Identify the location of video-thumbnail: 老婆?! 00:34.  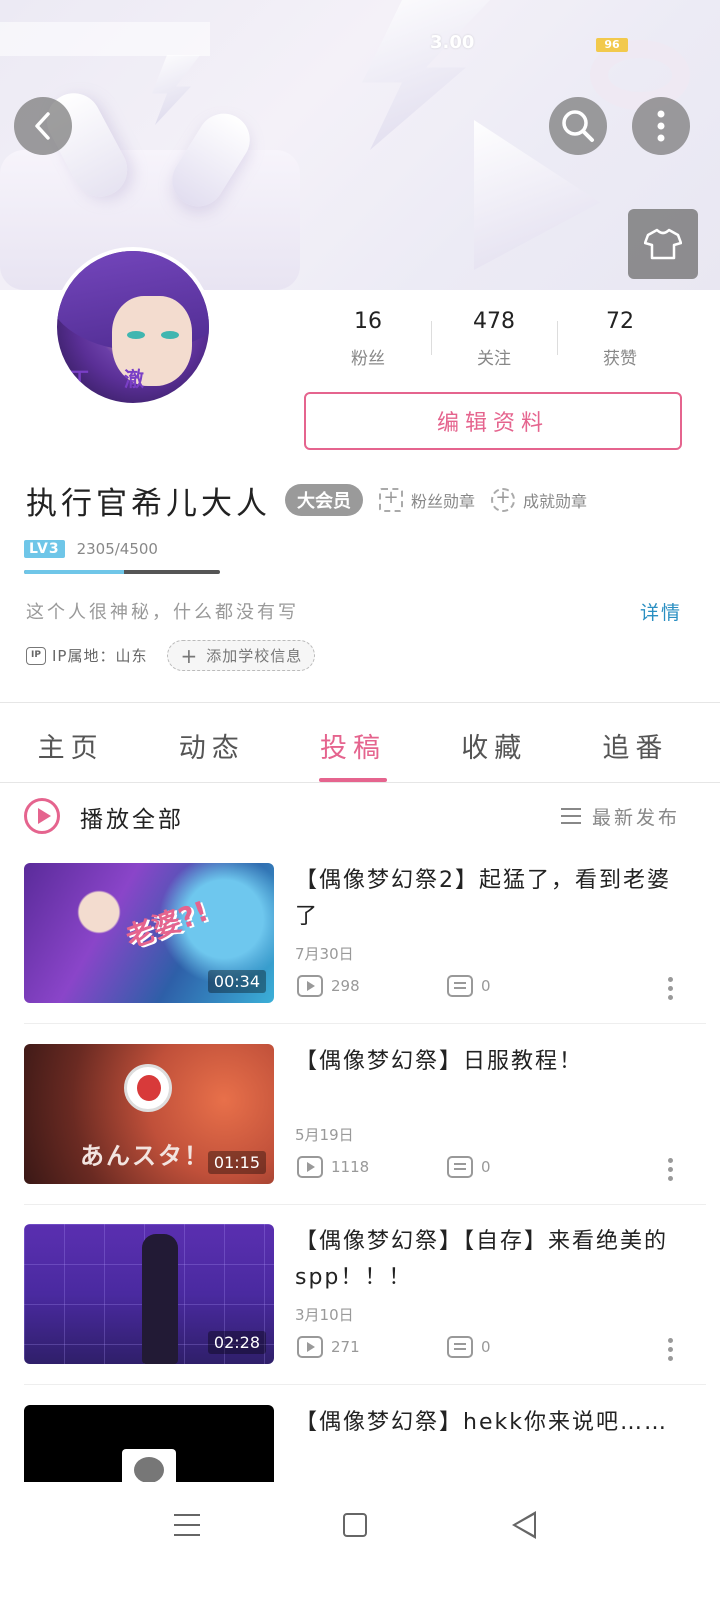
(149, 933).